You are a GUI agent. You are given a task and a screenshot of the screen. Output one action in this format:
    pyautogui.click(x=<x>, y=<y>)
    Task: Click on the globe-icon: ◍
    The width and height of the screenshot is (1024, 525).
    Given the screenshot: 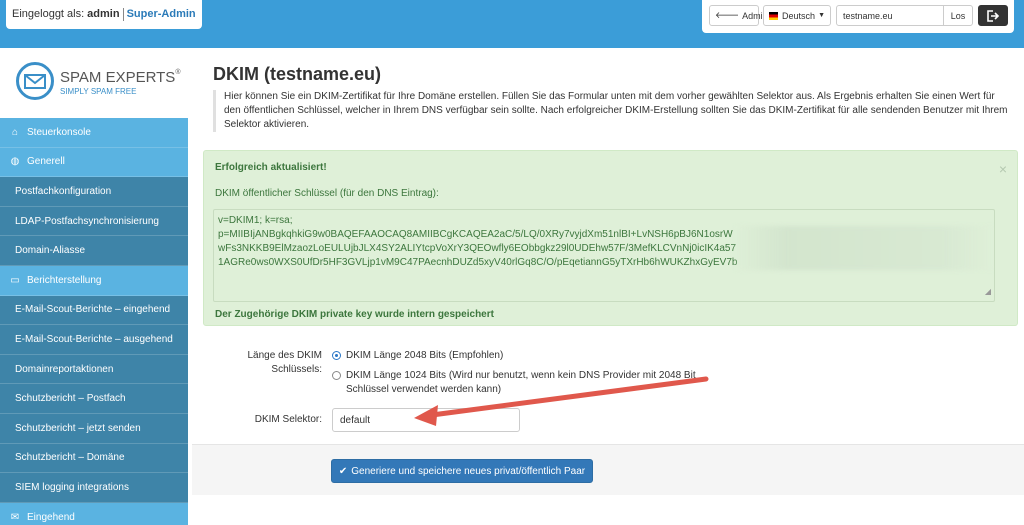 What is the action you would take?
    pyautogui.click(x=15, y=162)
    